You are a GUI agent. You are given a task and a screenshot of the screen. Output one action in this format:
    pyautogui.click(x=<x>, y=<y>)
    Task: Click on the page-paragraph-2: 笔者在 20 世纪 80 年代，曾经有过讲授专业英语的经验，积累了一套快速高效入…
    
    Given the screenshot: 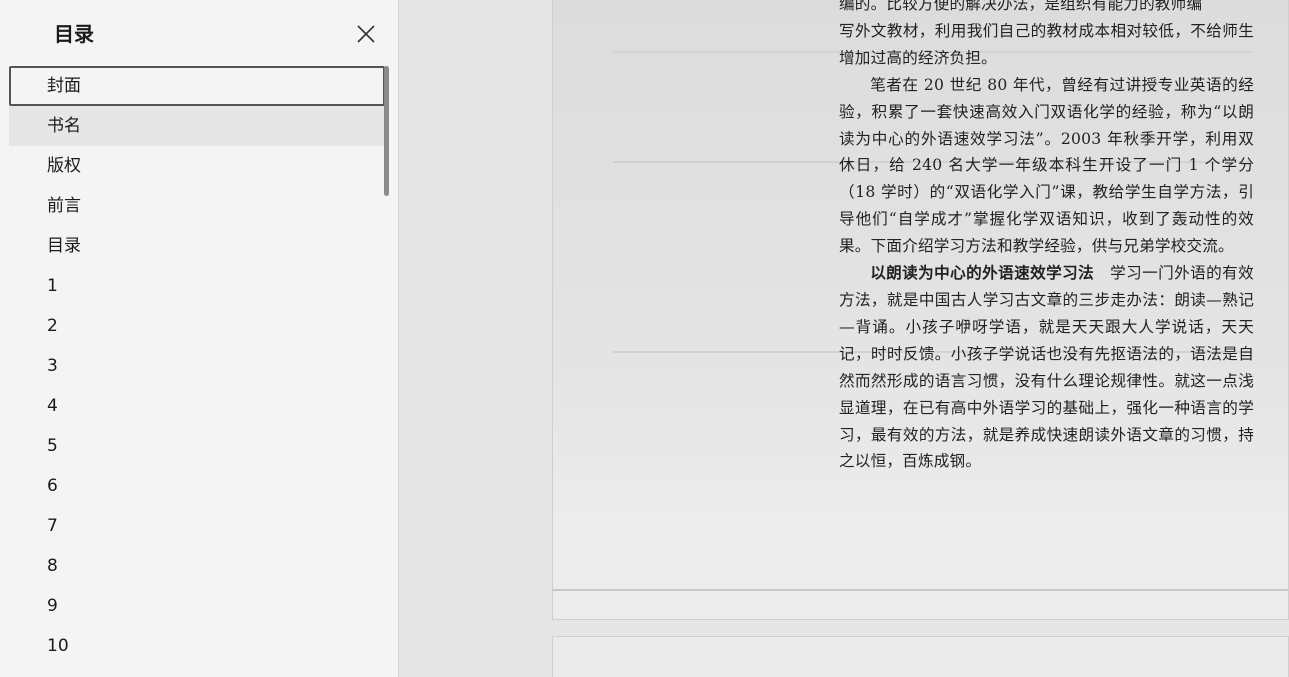 What is the action you would take?
    pyautogui.click(x=1046, y=165)
    